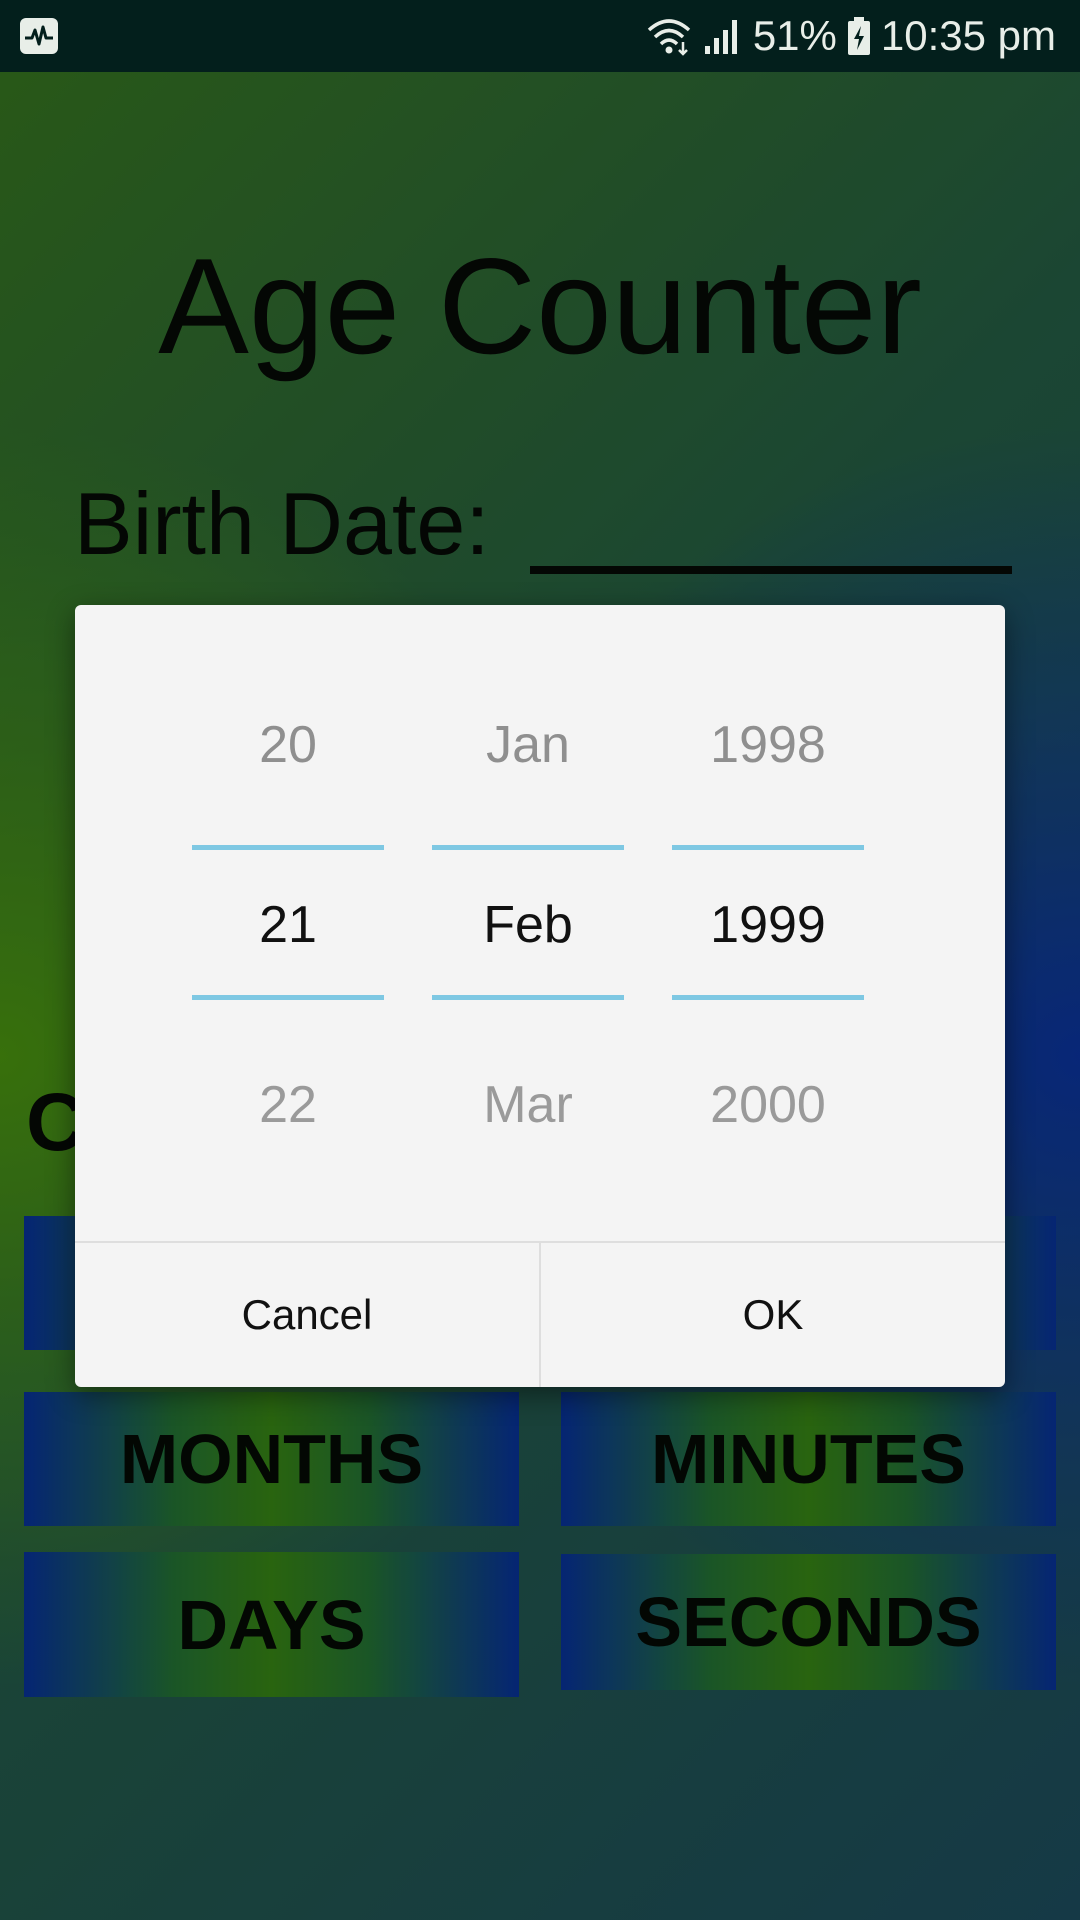 This screenshot has height=1920, width=1080. I want to click on month-selection-divider-bottom, so click(528, 997).